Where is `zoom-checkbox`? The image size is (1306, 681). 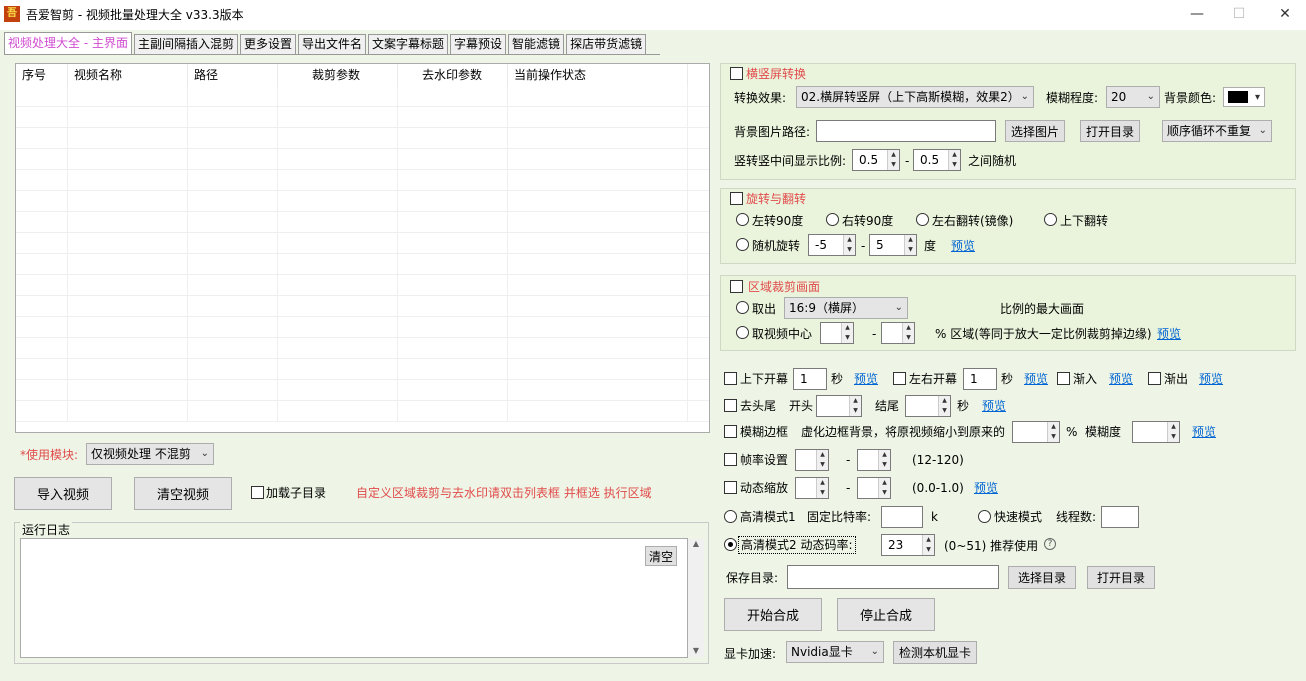 zoom-checkbox is located at coordinates (730, 487).